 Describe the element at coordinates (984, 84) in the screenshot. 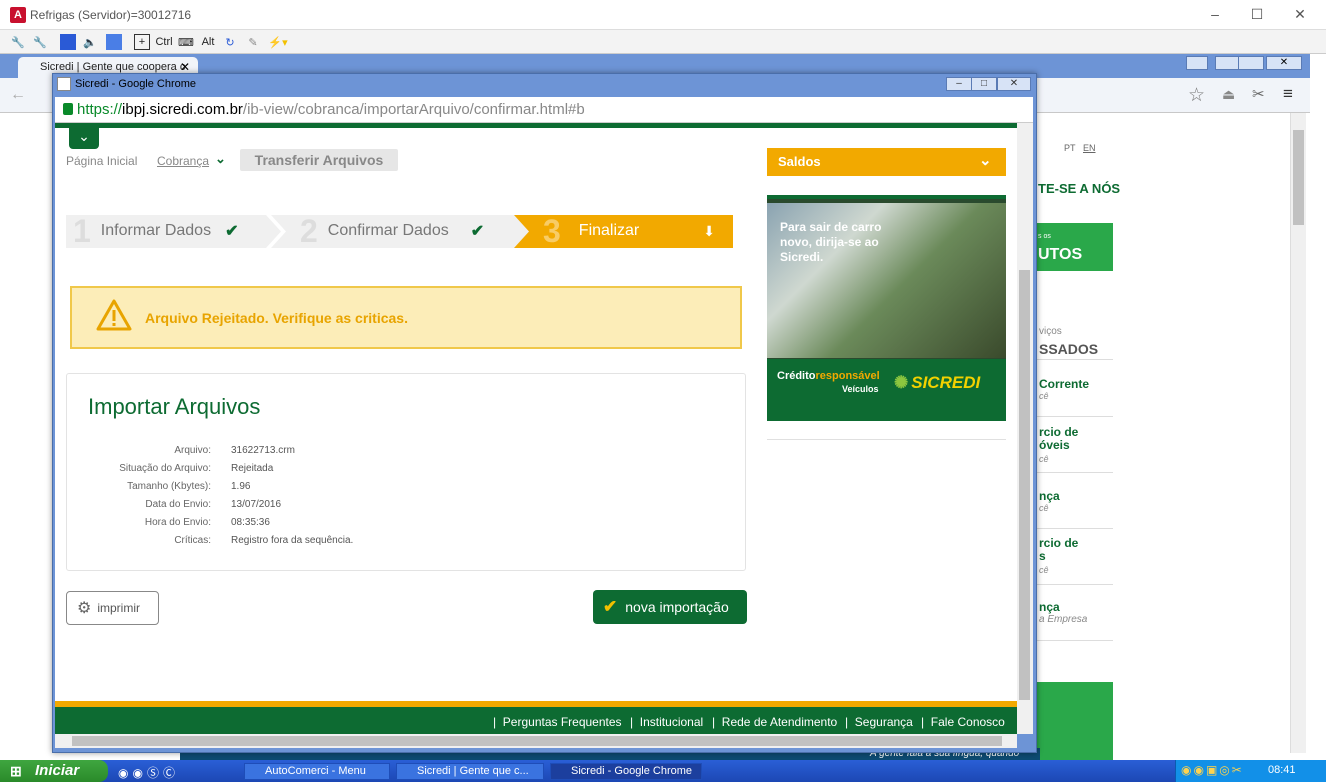

I see `popup-maximize-icon: □` at that location.